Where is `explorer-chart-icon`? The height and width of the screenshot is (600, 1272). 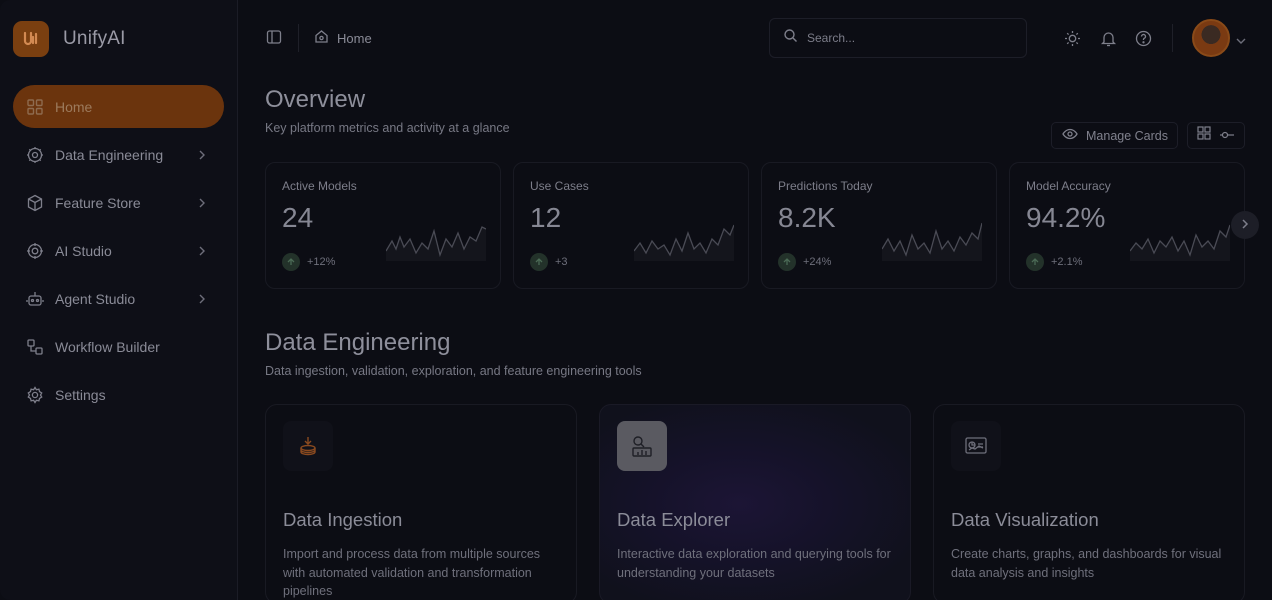
explorer-chart-icon is located at coordinates (642, 446).